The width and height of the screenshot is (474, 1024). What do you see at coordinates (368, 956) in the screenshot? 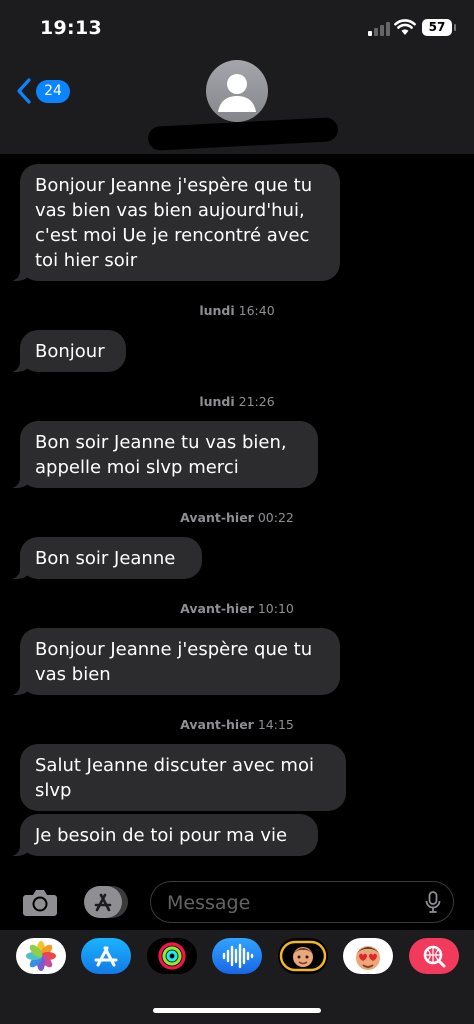
I see `memoji-stickers-icon` at bounding box center [368, 956].